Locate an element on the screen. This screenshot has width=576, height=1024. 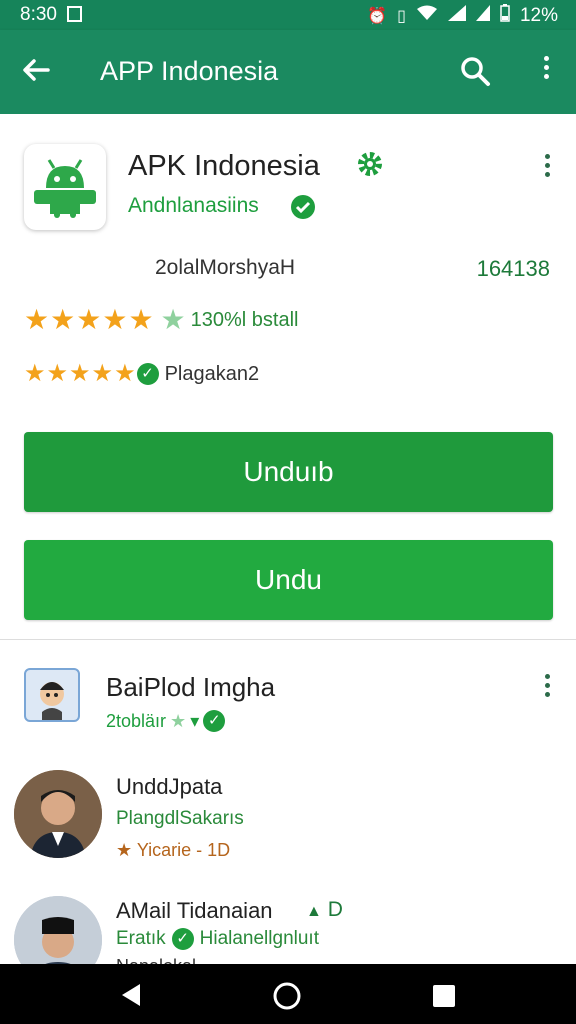
app-meta-count: 164138 is located at coordinates (513, 268).